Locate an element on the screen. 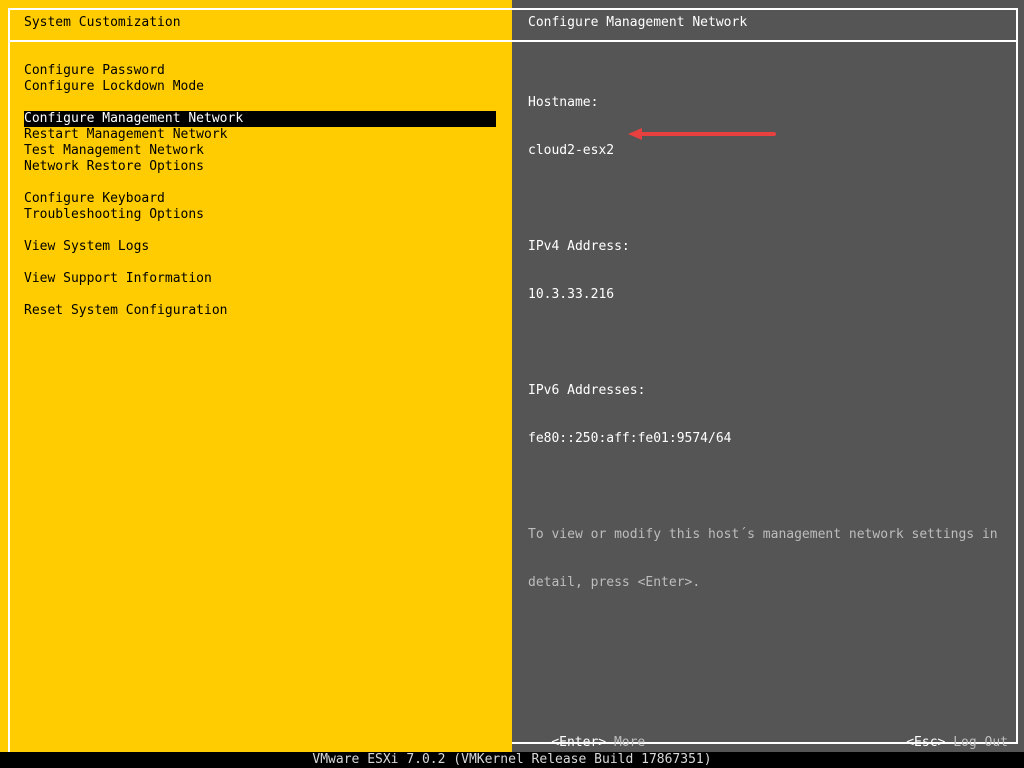  more-label: More is located at coordinates (629, 742).